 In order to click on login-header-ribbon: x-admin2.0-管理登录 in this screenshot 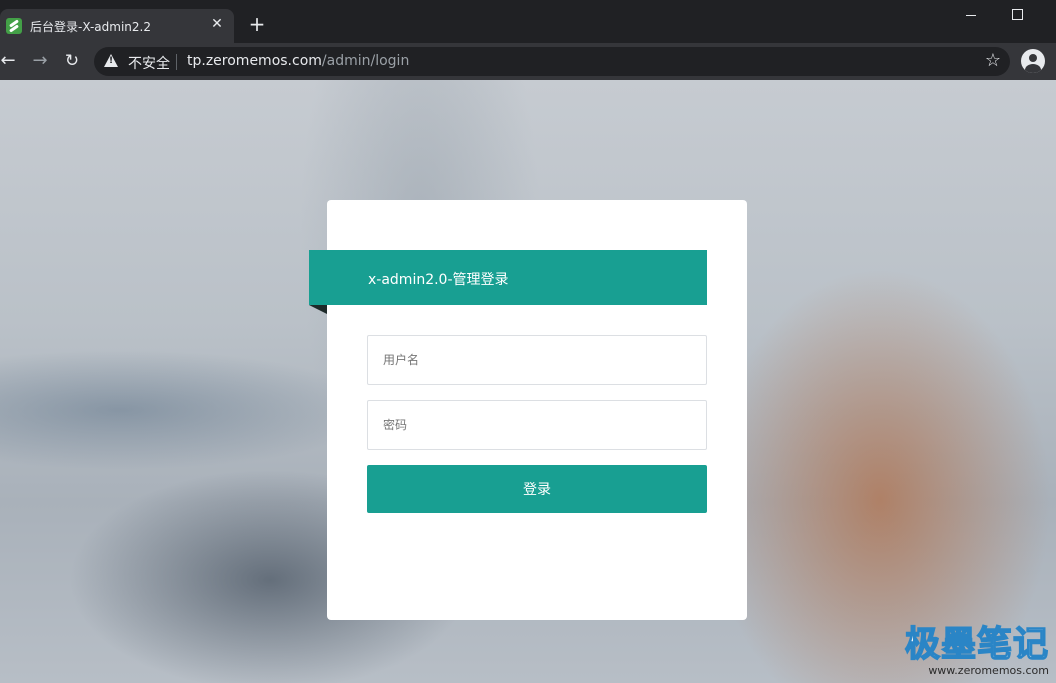, I will do `click(508, 277)`.